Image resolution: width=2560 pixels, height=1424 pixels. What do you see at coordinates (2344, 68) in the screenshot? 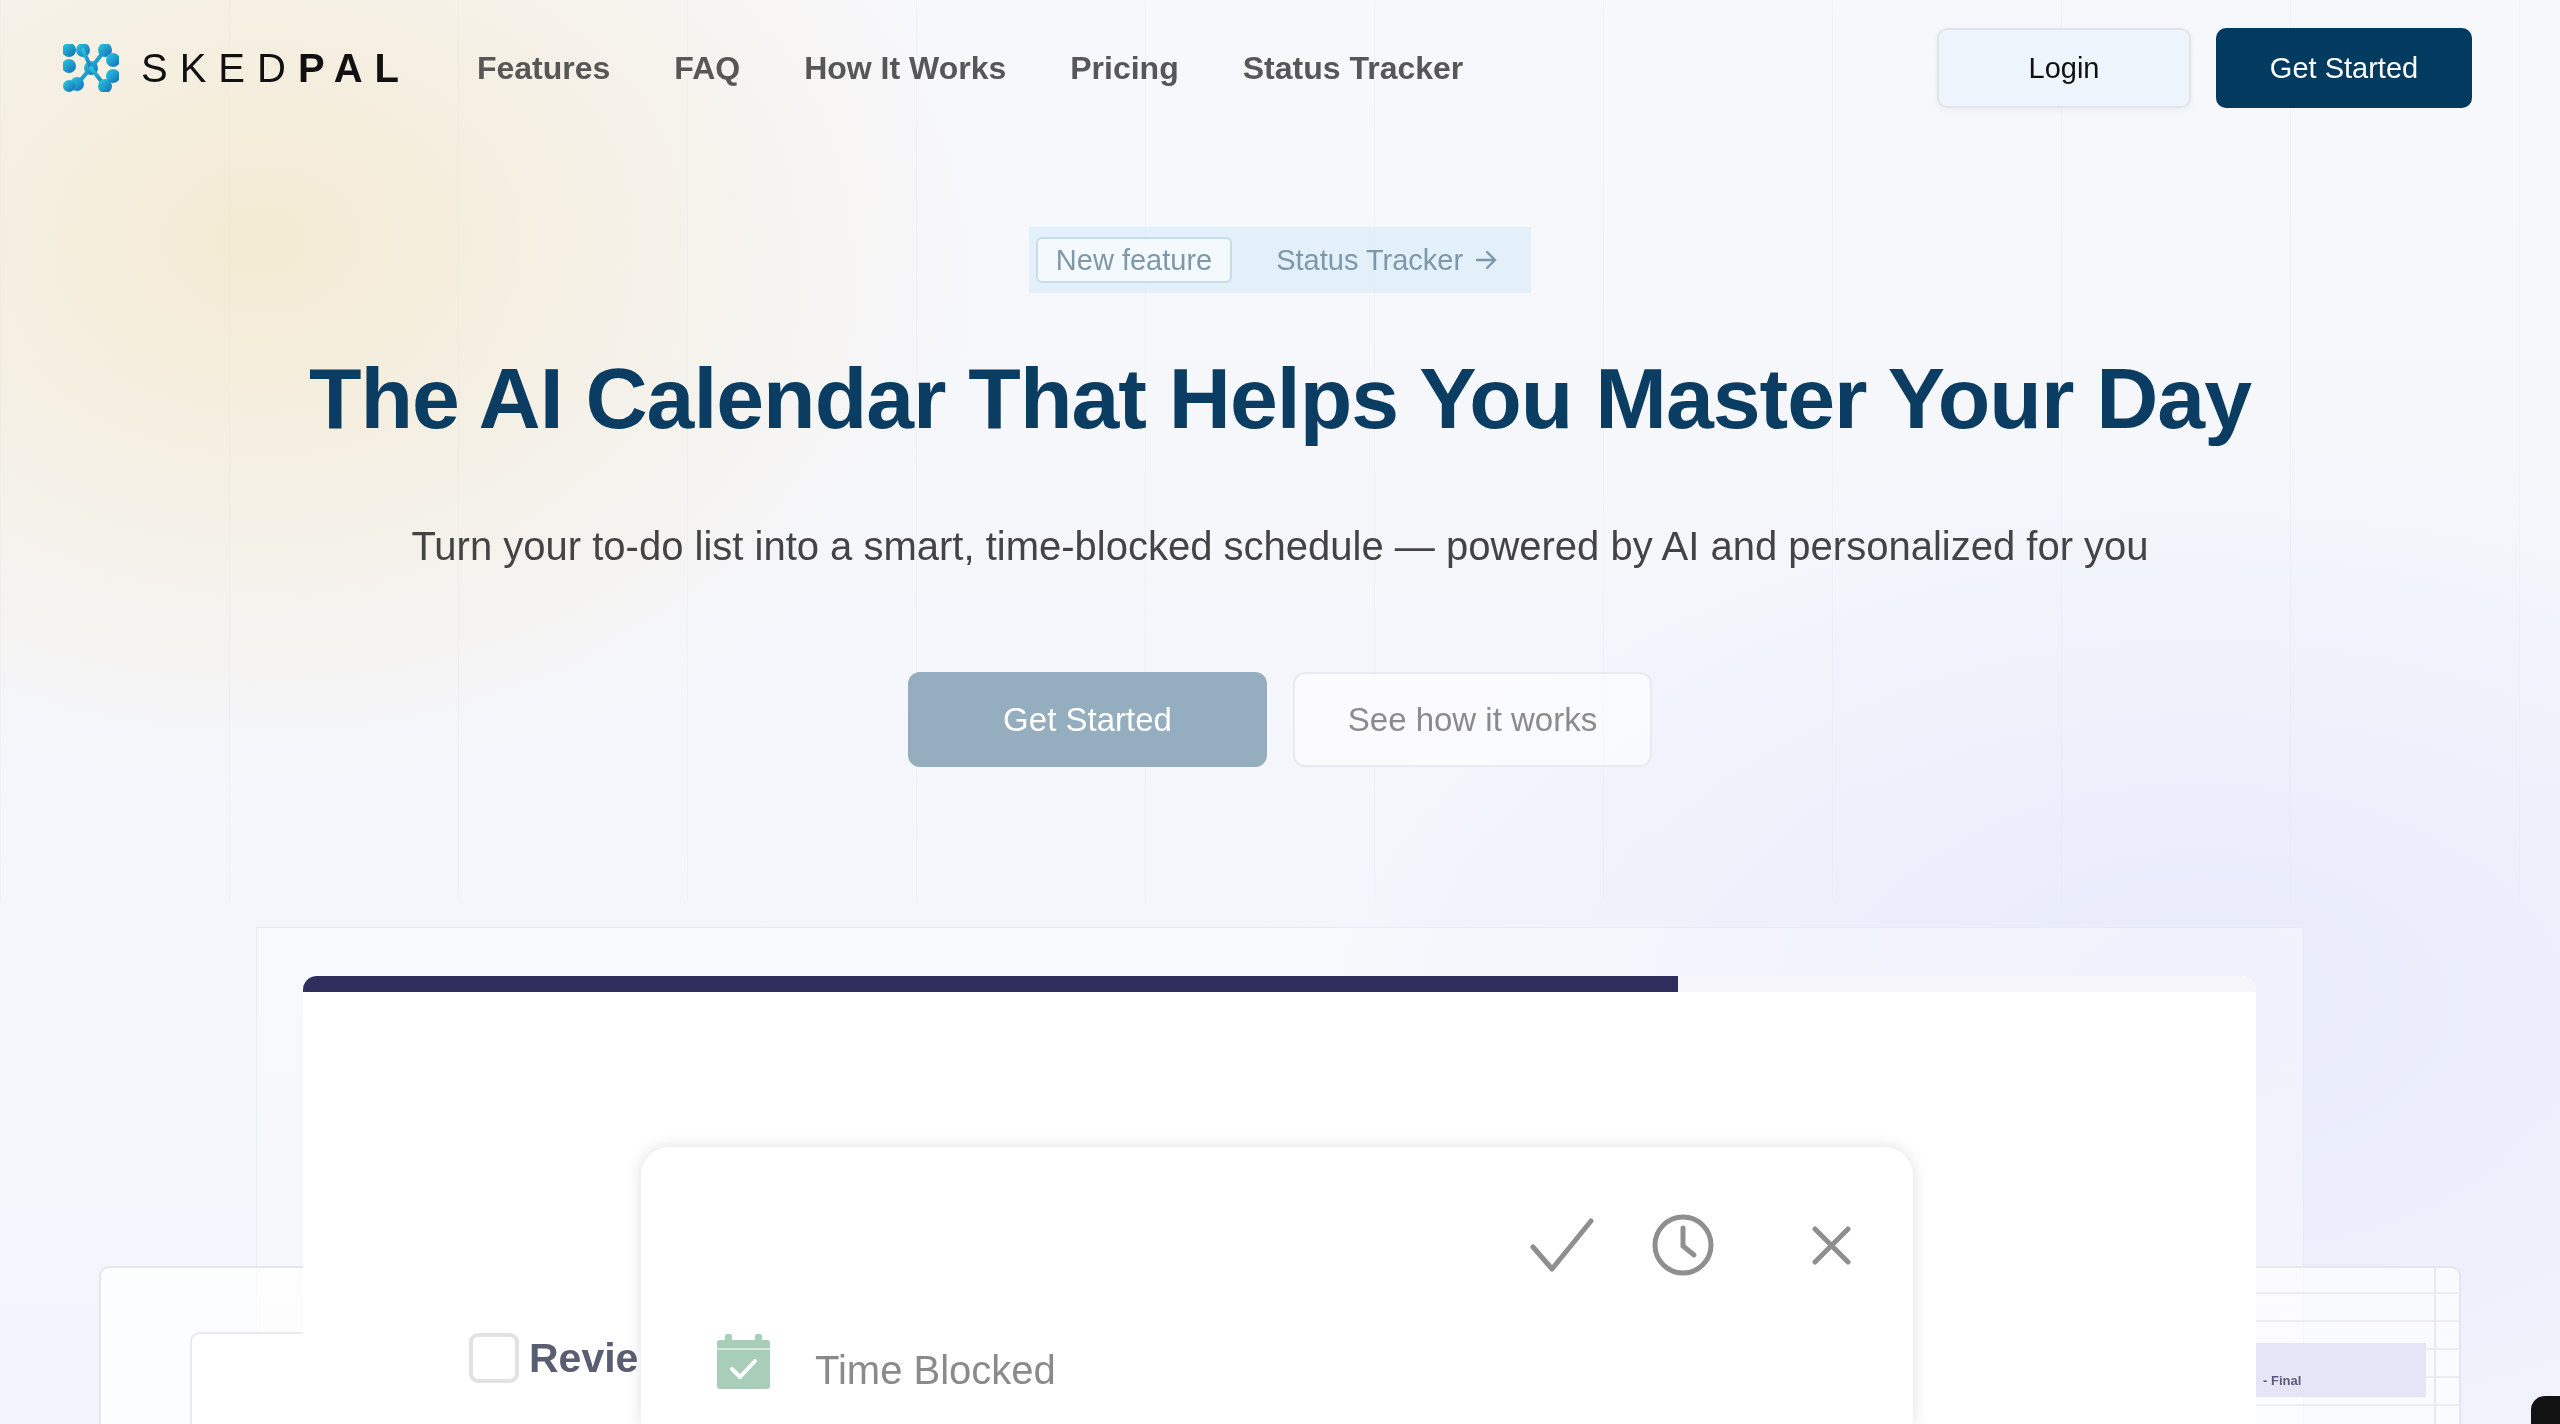
I see `primary-button: Get Started` at bounding box center [2344, 68].